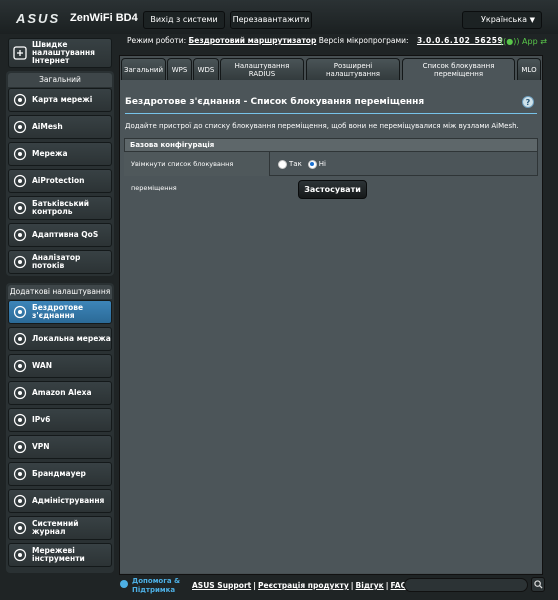 The image size is (558, 600). I want to click on sidebar-item-parental-control: Батьківський контроль, so click(60, 208).